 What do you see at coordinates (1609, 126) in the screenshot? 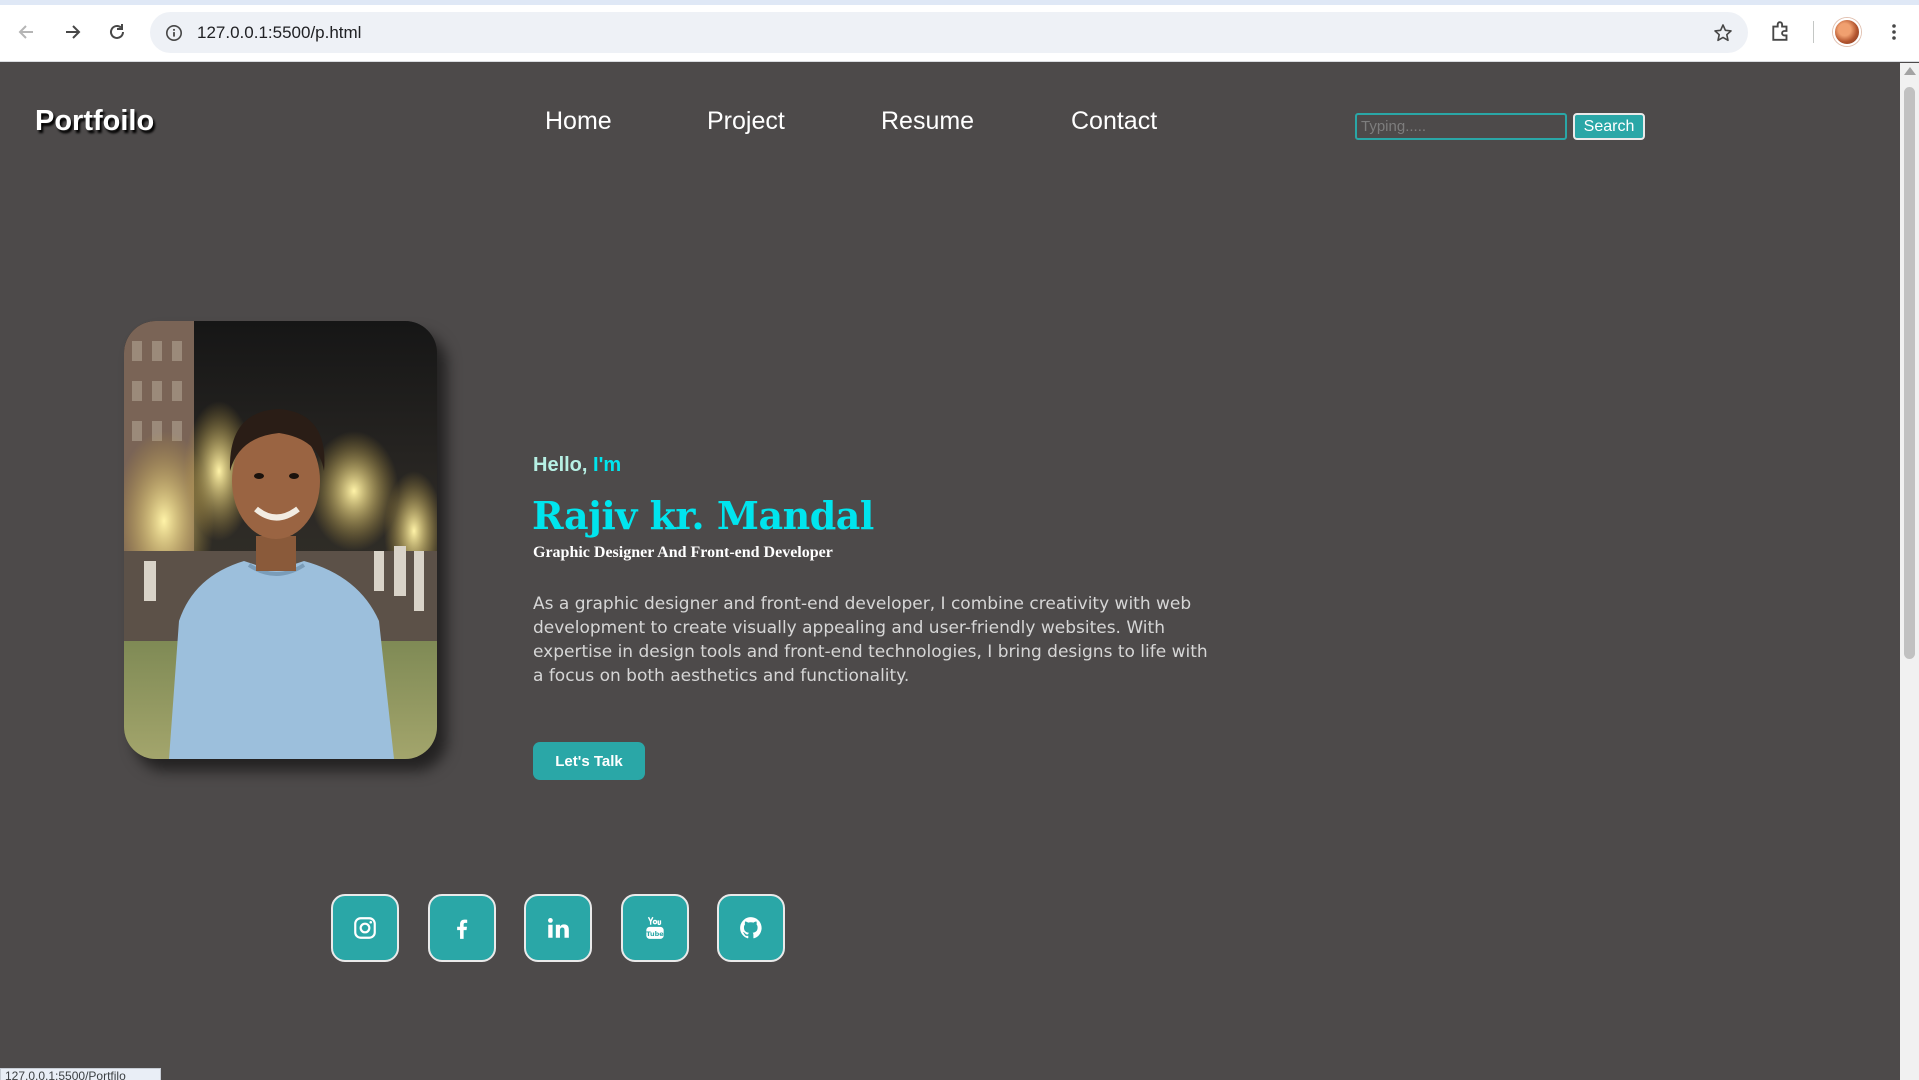
I see `search-button: Search` at bounding box center [1609, 126].